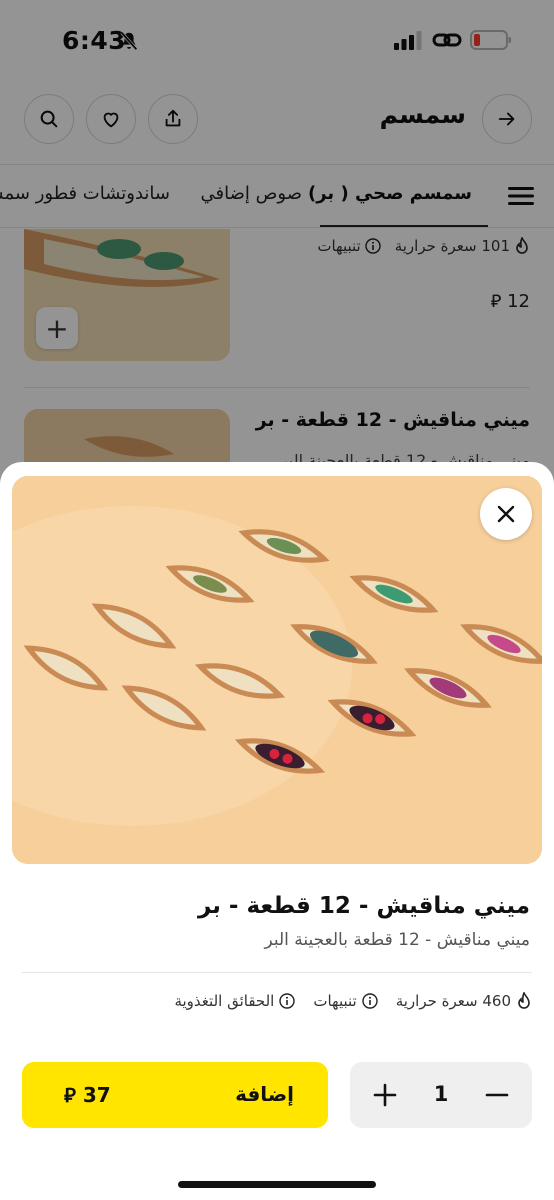  Describe the element at coordinates (345, 1001) in the screenshot. I see `alerts-info: تنبيهات` at that location.